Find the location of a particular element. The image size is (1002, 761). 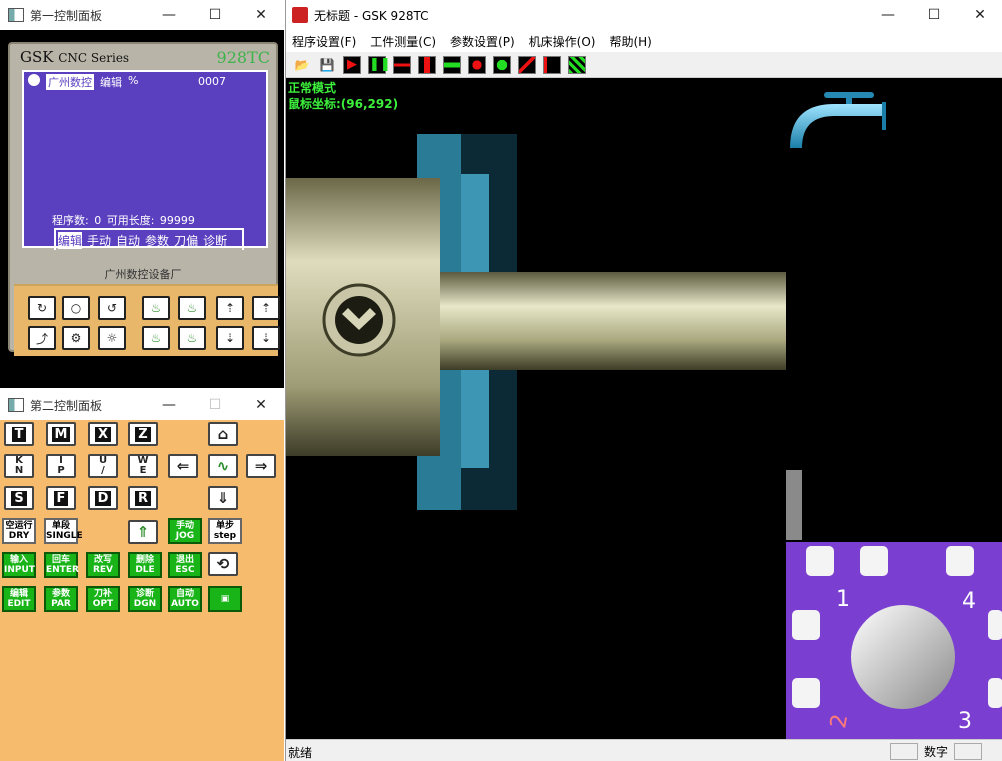

param-mode-key: 参数 PAR is located at coordinates (61, 599).